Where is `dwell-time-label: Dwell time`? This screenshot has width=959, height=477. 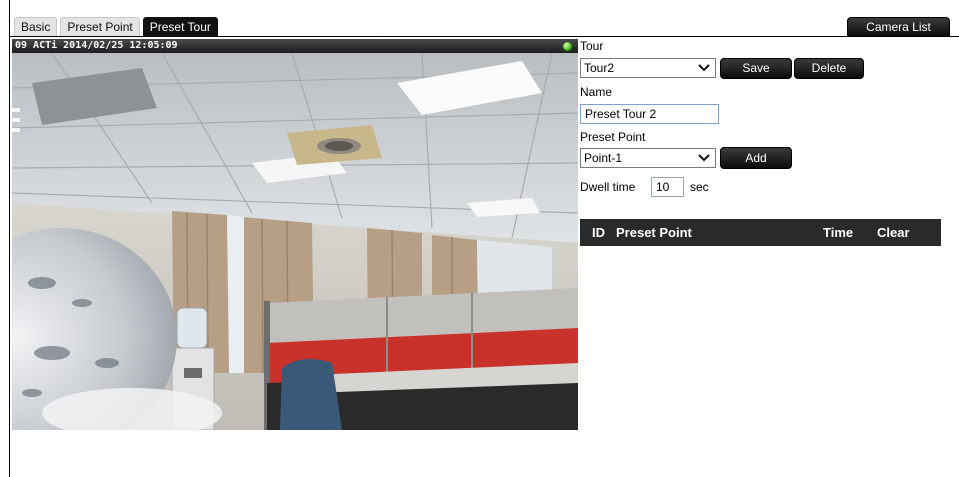 dwell-time-label: Dwell time is located at coordinates (608, 187).